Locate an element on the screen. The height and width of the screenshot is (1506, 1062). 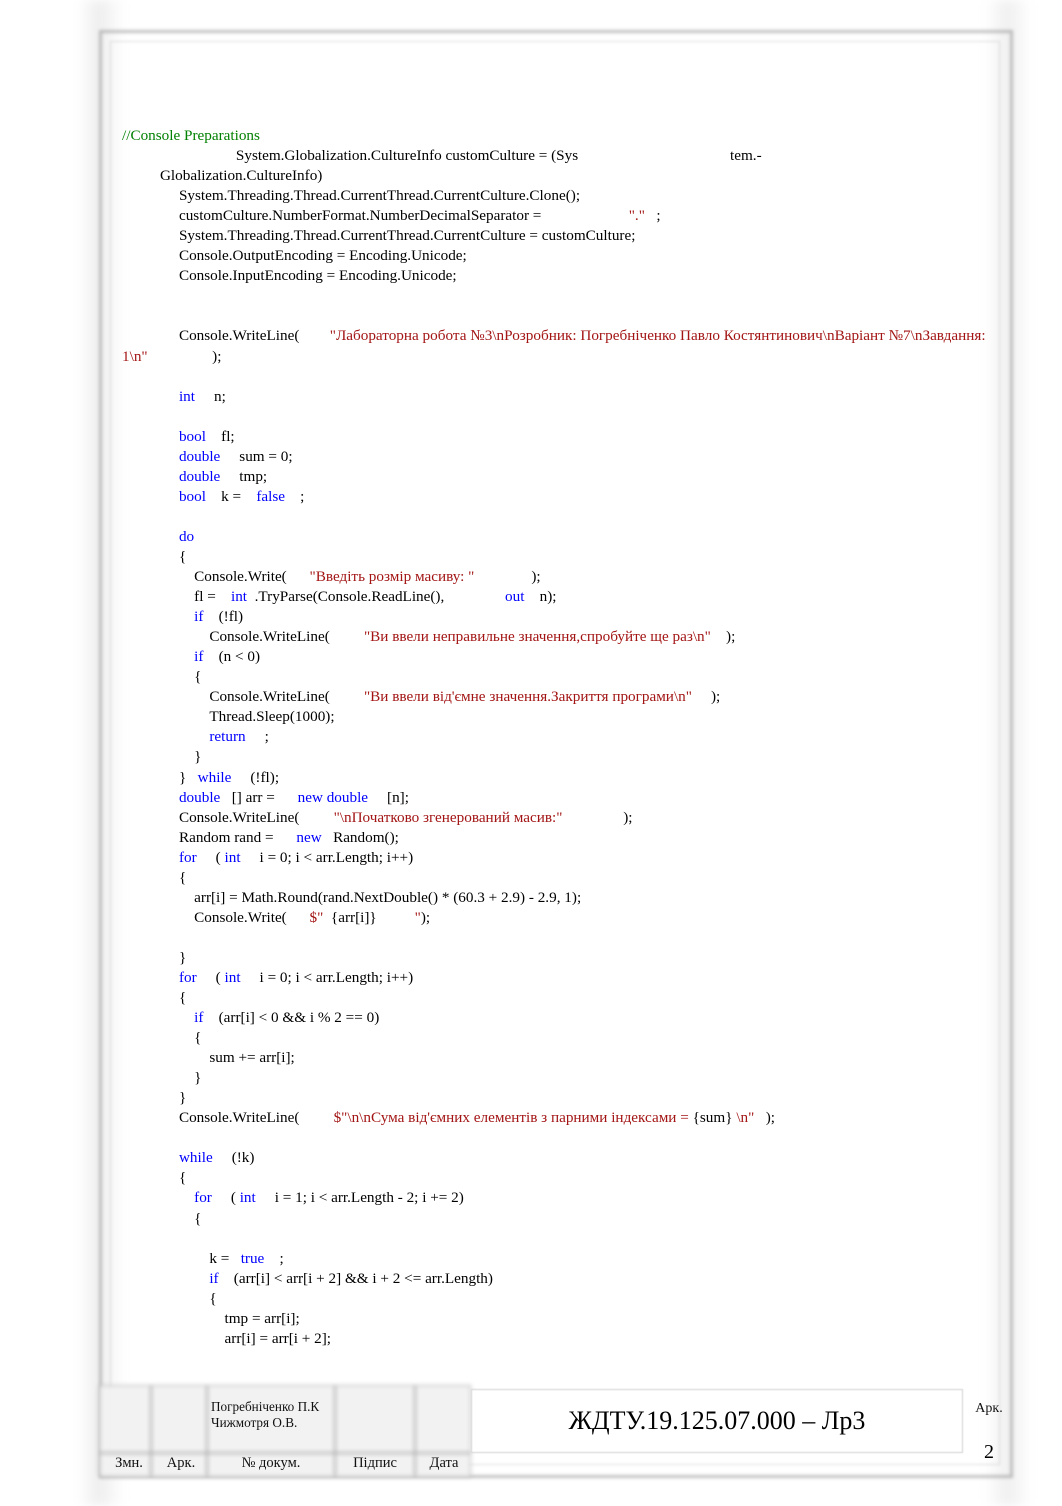
code-token-kw: while is located at coordinates (211, 777).